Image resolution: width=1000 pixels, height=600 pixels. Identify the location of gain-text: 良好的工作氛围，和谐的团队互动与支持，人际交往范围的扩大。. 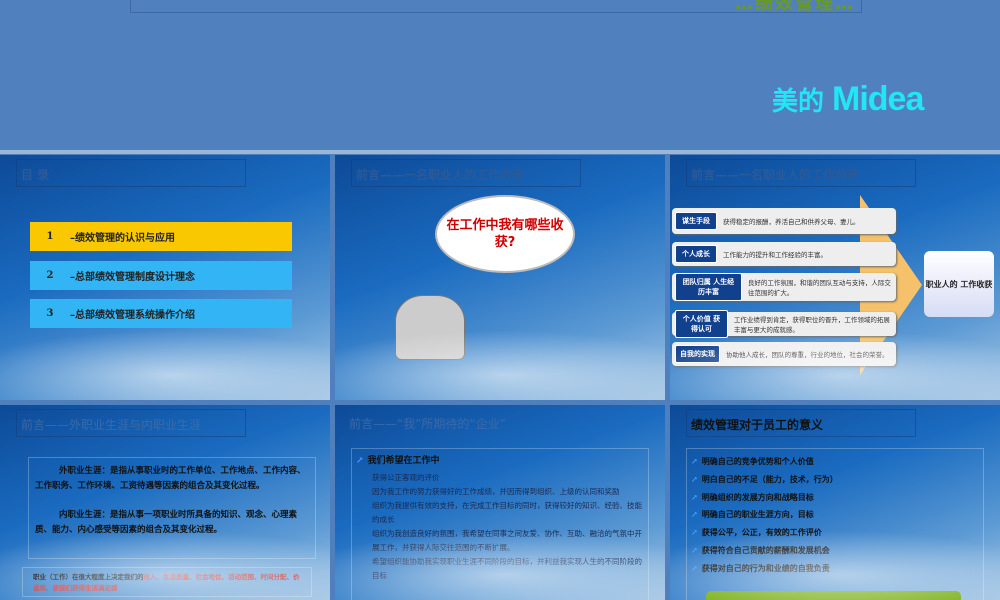
(819, 288).